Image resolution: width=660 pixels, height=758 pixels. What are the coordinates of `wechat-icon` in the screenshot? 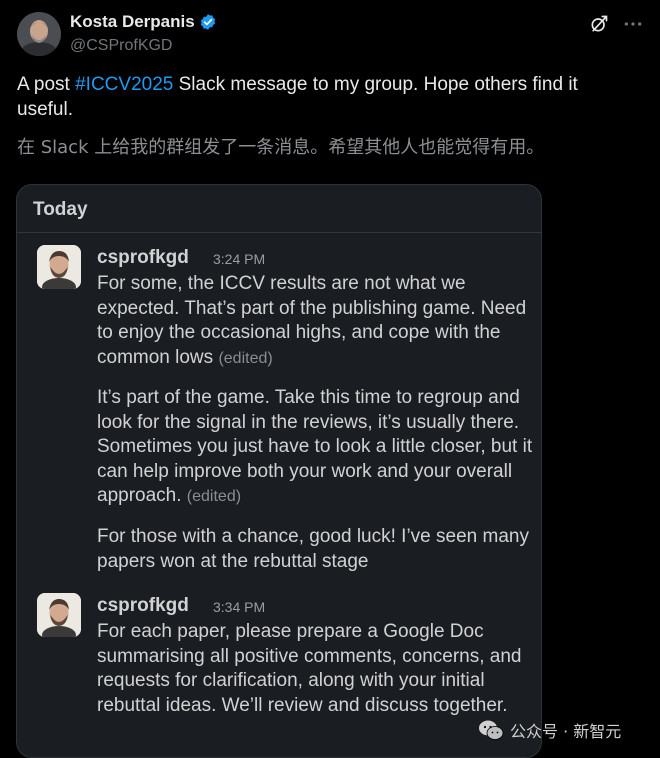 It's located at (491, 730).